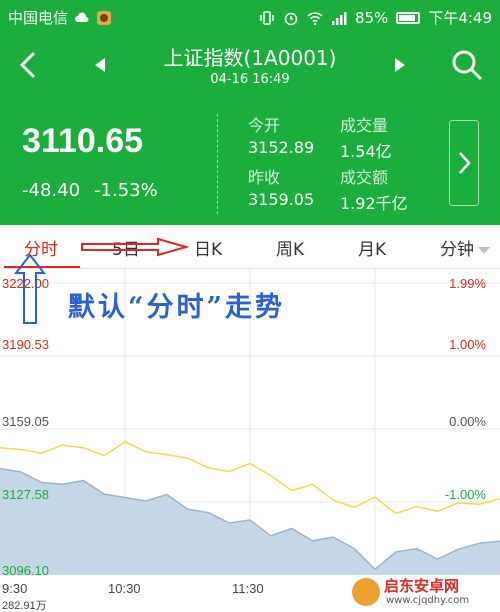  Describe the element at coordinates (484, 250) in the screenshot. I see `dropdown-arrow-icon` at that location.